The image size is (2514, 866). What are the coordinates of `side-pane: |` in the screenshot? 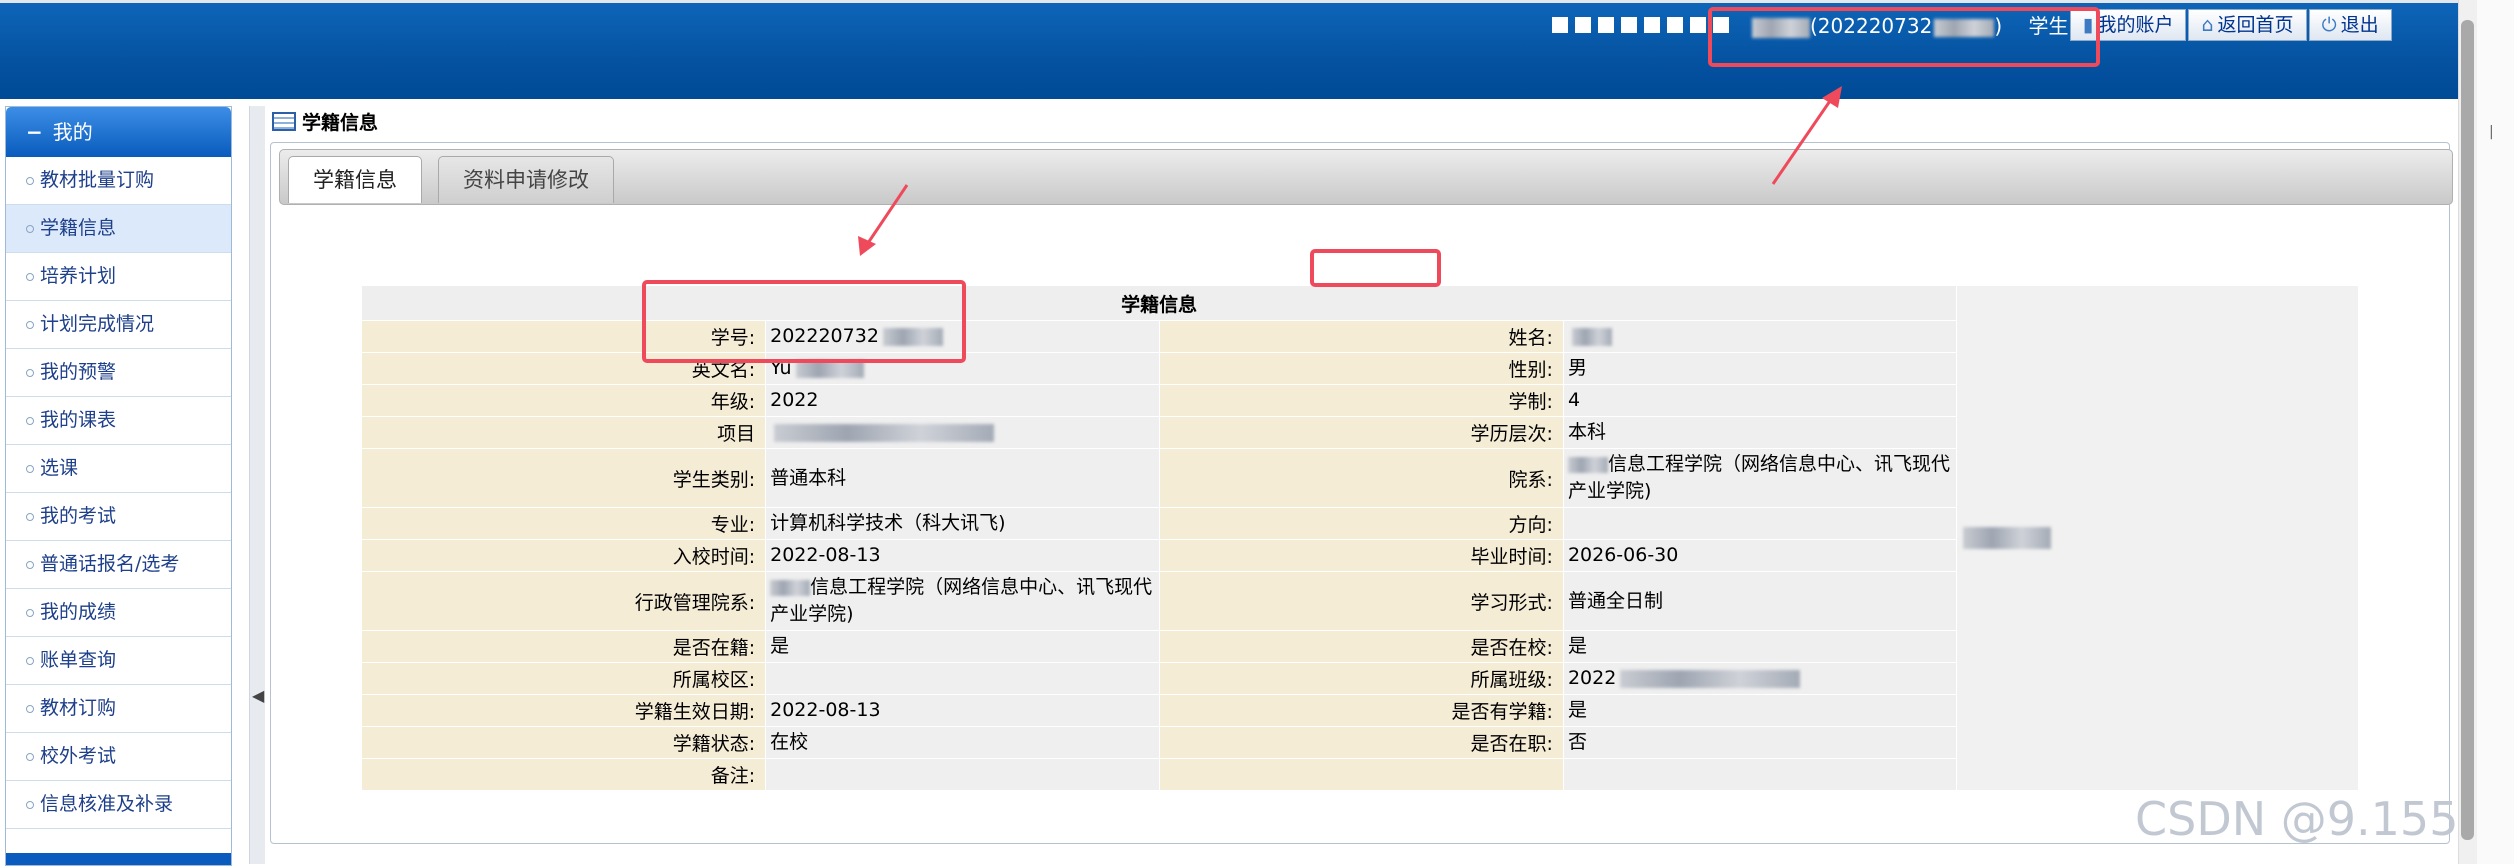 It's located at (2495, 432).